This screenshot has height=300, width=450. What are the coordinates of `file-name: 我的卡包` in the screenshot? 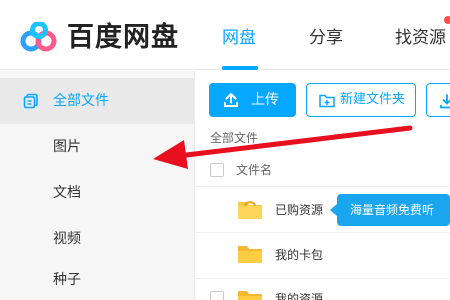 It's located at (299, 255).